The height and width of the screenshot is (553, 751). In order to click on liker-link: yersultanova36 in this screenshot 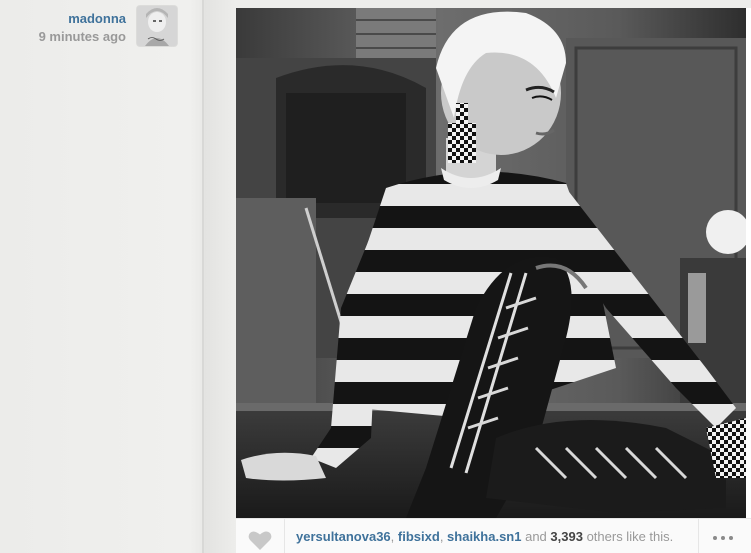, I will do `click(343, 536)`.